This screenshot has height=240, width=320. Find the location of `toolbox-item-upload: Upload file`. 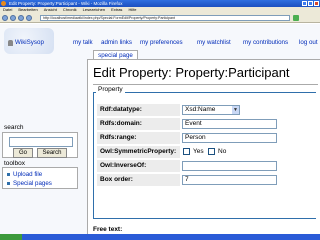

toolbox-item-upload: Upload file is located at coordinates (24, 174).